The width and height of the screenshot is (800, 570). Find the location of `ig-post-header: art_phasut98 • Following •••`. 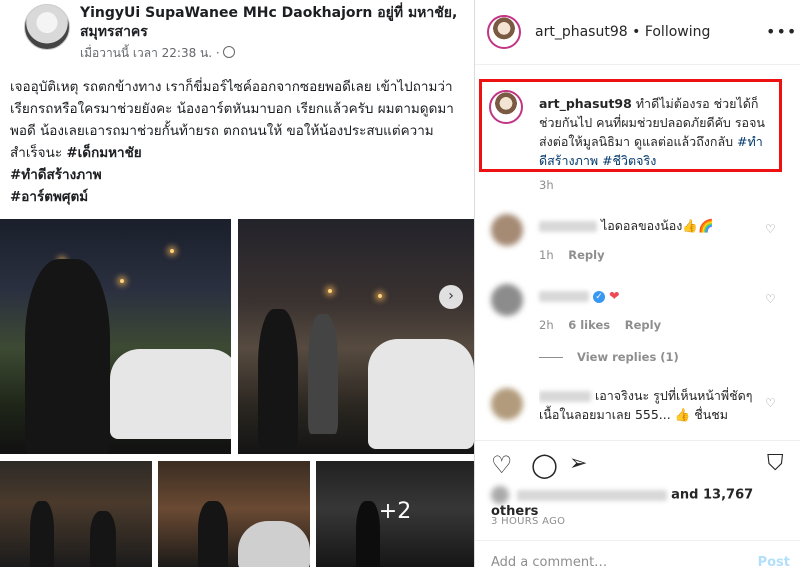

ig-post-header: art_phasut98 • Following ••• is located at coordinates (637, 32).